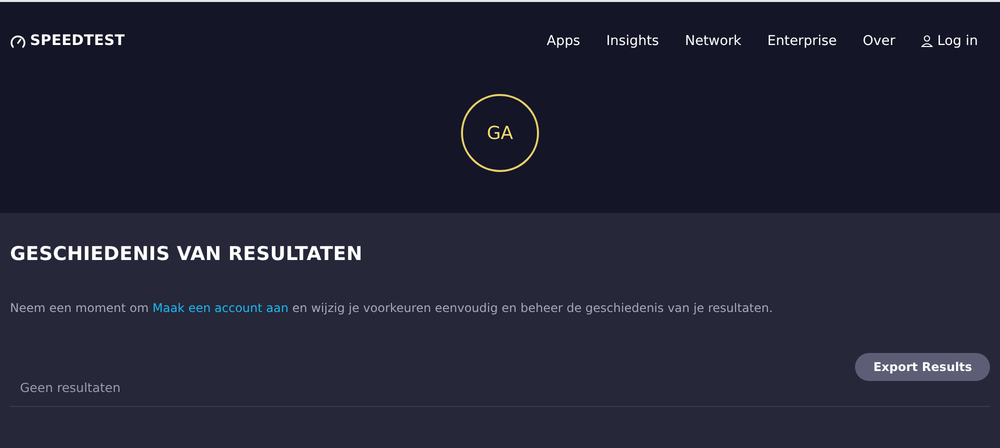 The image size is (1000, 448). Describe the element at coordinates (187, 254) in the screenshot. I see `section-title: GESCHIEDENIS VAN RESULTATEN` at that location.